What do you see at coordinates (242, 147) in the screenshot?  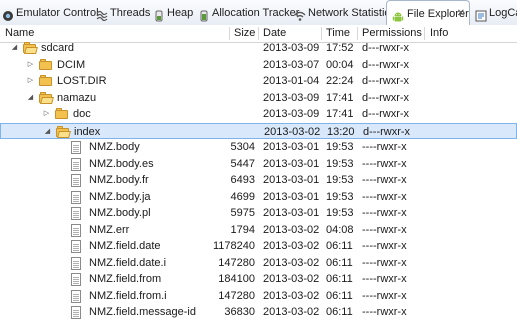 I see `item-size: 5304` at bounding box center [242, 147].